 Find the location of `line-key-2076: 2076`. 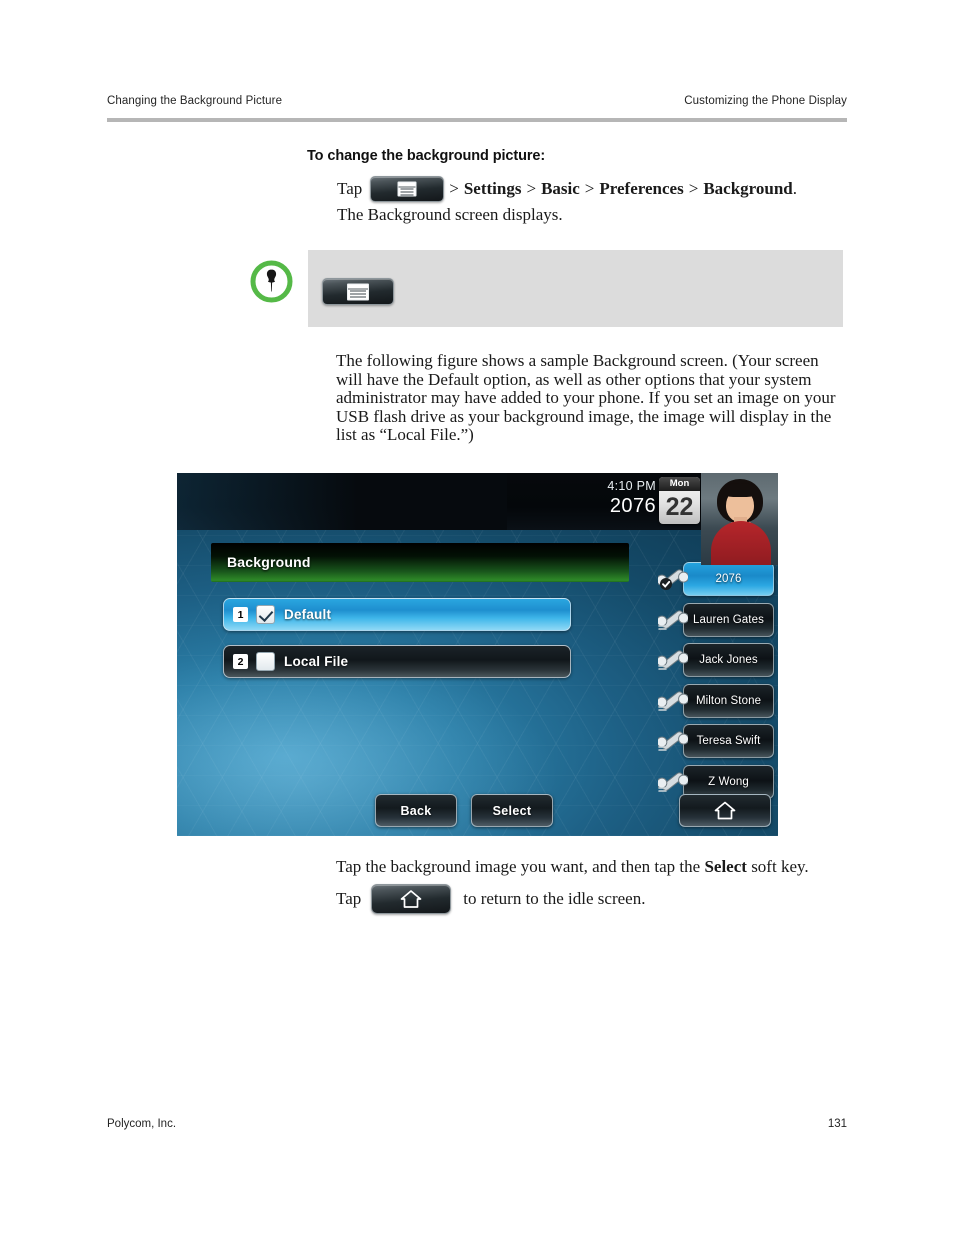

line-key-2076: 2076 is located at coordinates (717, 579).